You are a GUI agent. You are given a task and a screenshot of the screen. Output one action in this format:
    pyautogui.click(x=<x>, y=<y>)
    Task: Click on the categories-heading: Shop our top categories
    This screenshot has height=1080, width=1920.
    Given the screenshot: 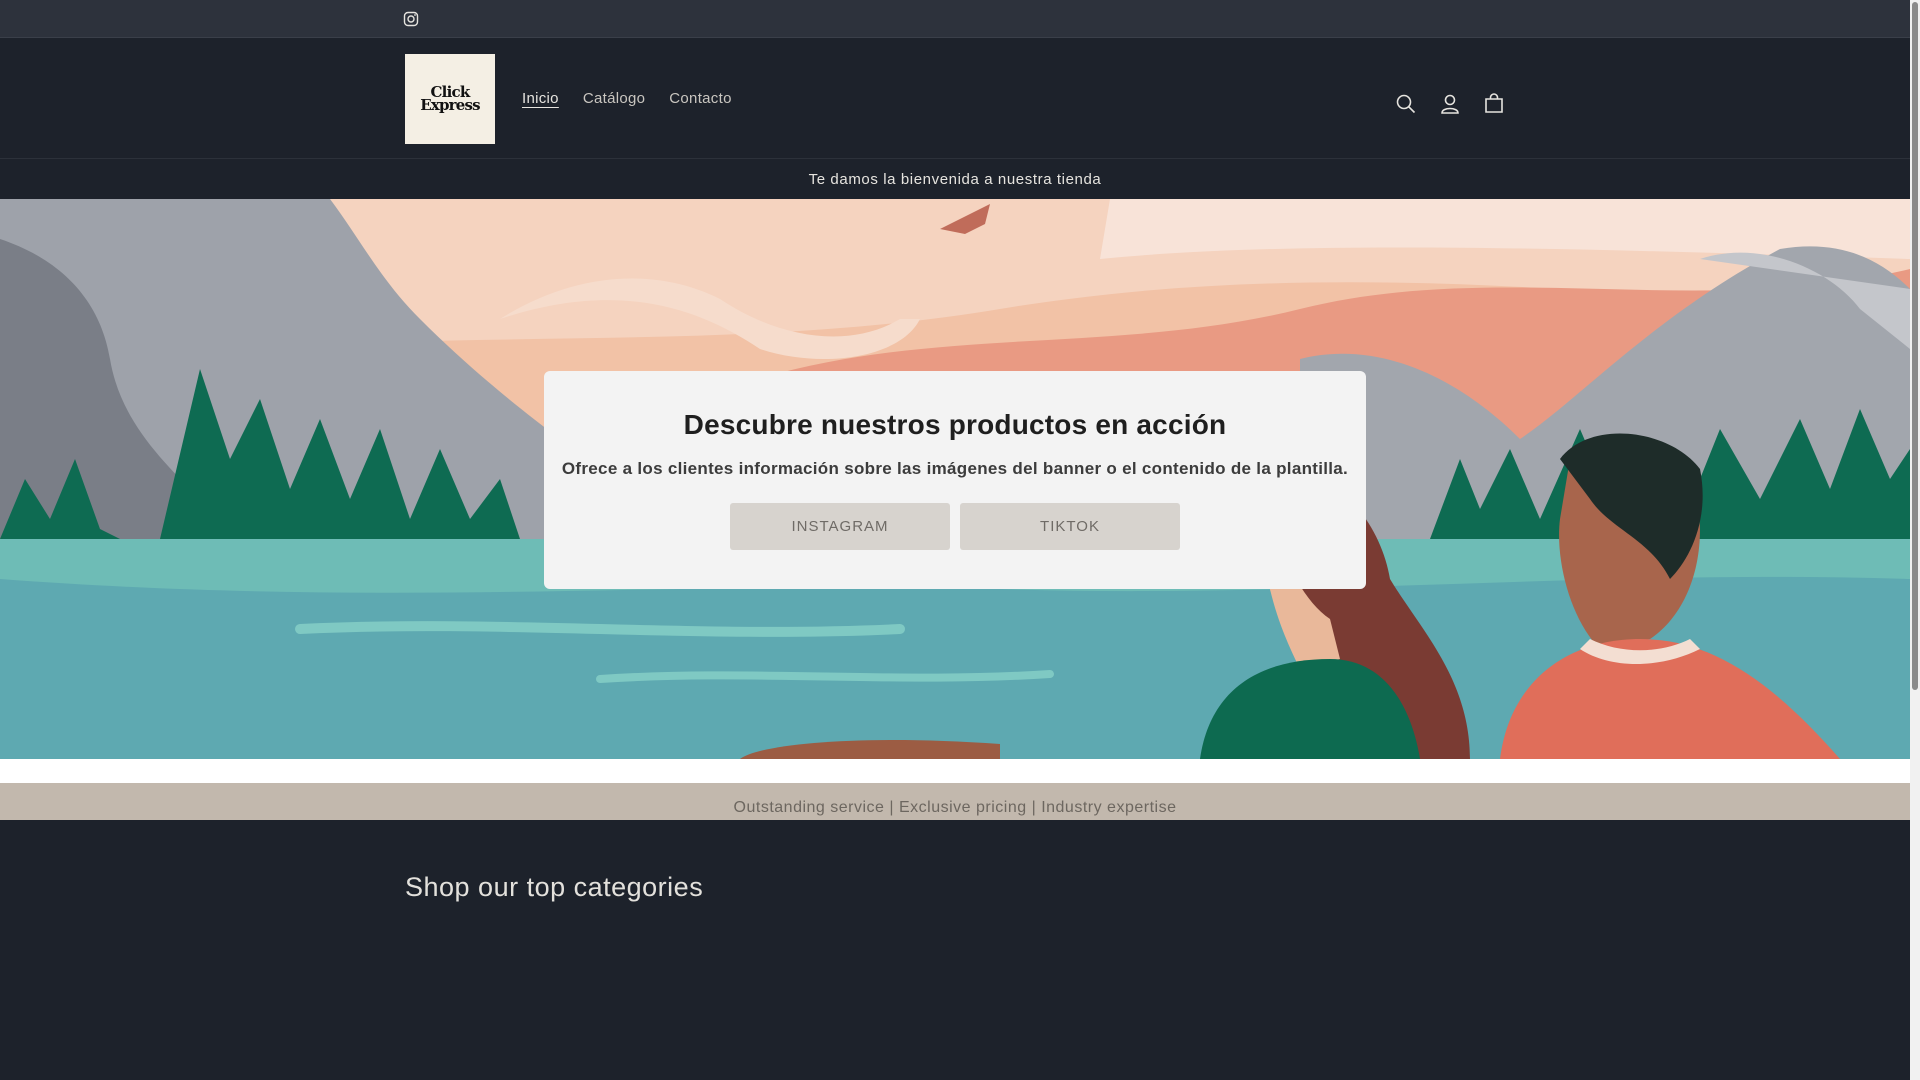 What is the action you would take?
    pyautogui.click(x=554, y=887)
    